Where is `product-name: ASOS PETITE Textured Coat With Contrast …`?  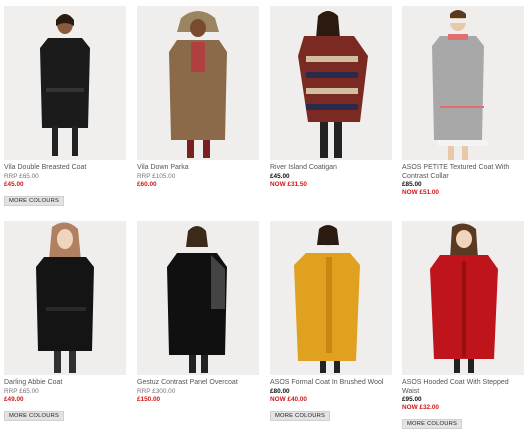
product-name: ASOS PETITE Textured Coat With Contrast … is located at coordinates (463, 172).